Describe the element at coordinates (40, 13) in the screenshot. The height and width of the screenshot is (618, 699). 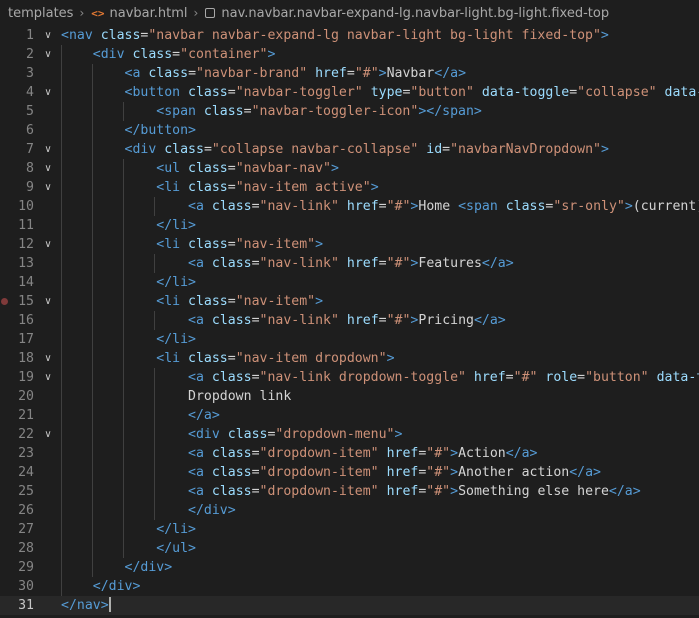
I see `breadcrumb-folder: templates` at that location.